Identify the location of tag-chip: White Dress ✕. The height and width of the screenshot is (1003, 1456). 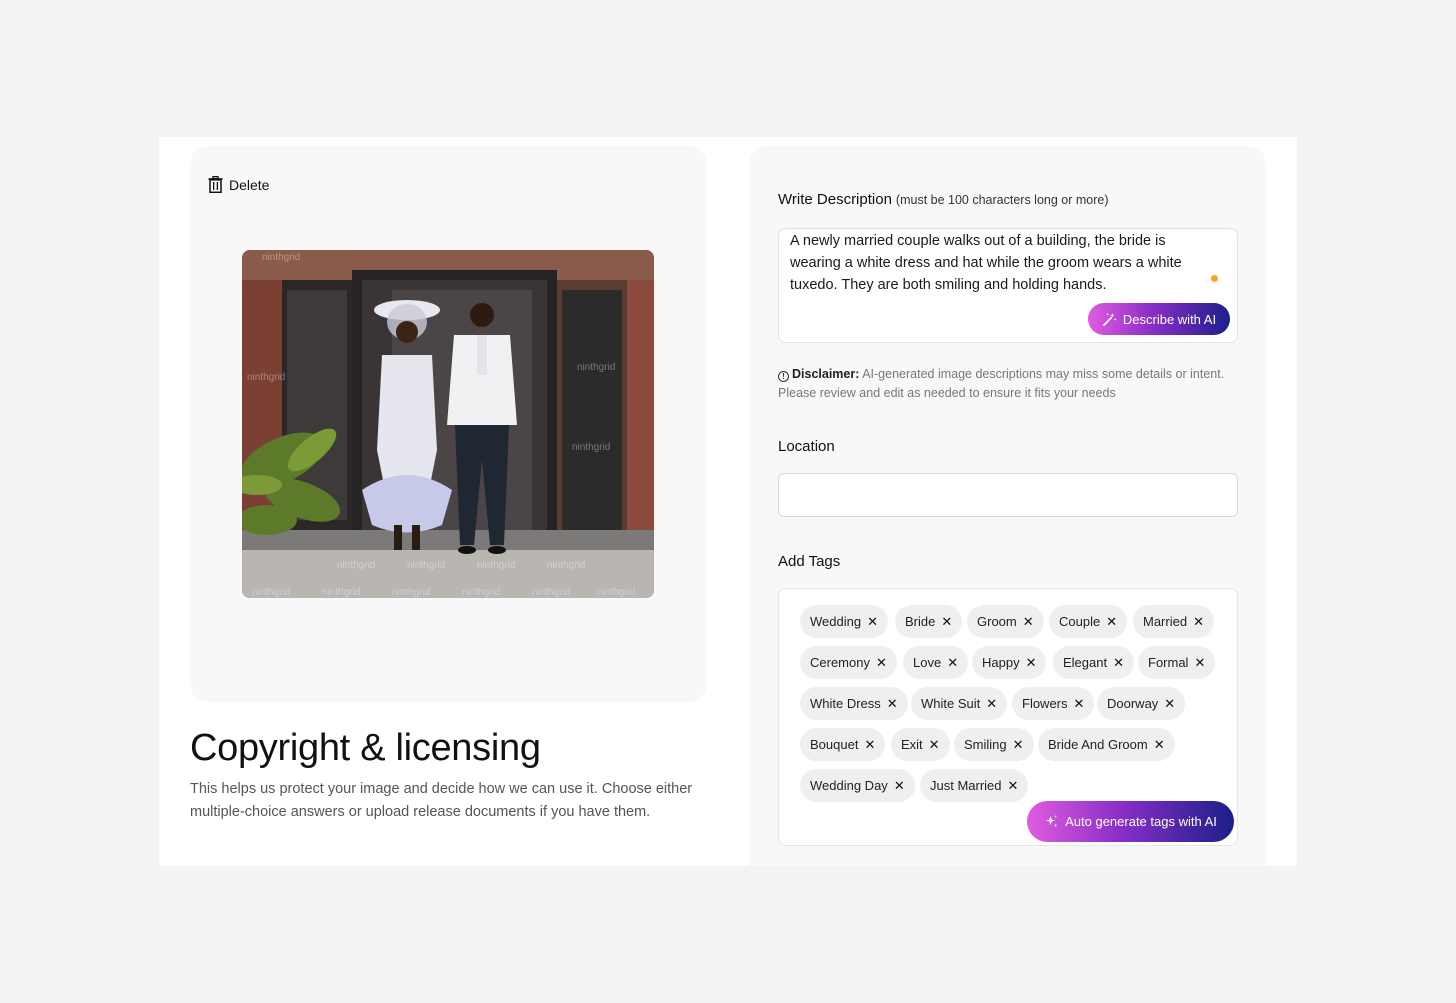
(854, 703).